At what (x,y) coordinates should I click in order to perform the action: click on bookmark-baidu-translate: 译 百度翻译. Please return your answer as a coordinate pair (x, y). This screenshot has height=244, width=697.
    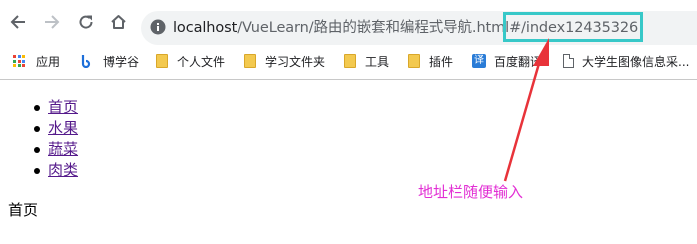
    Looking at the image, I should click on (507, 61).